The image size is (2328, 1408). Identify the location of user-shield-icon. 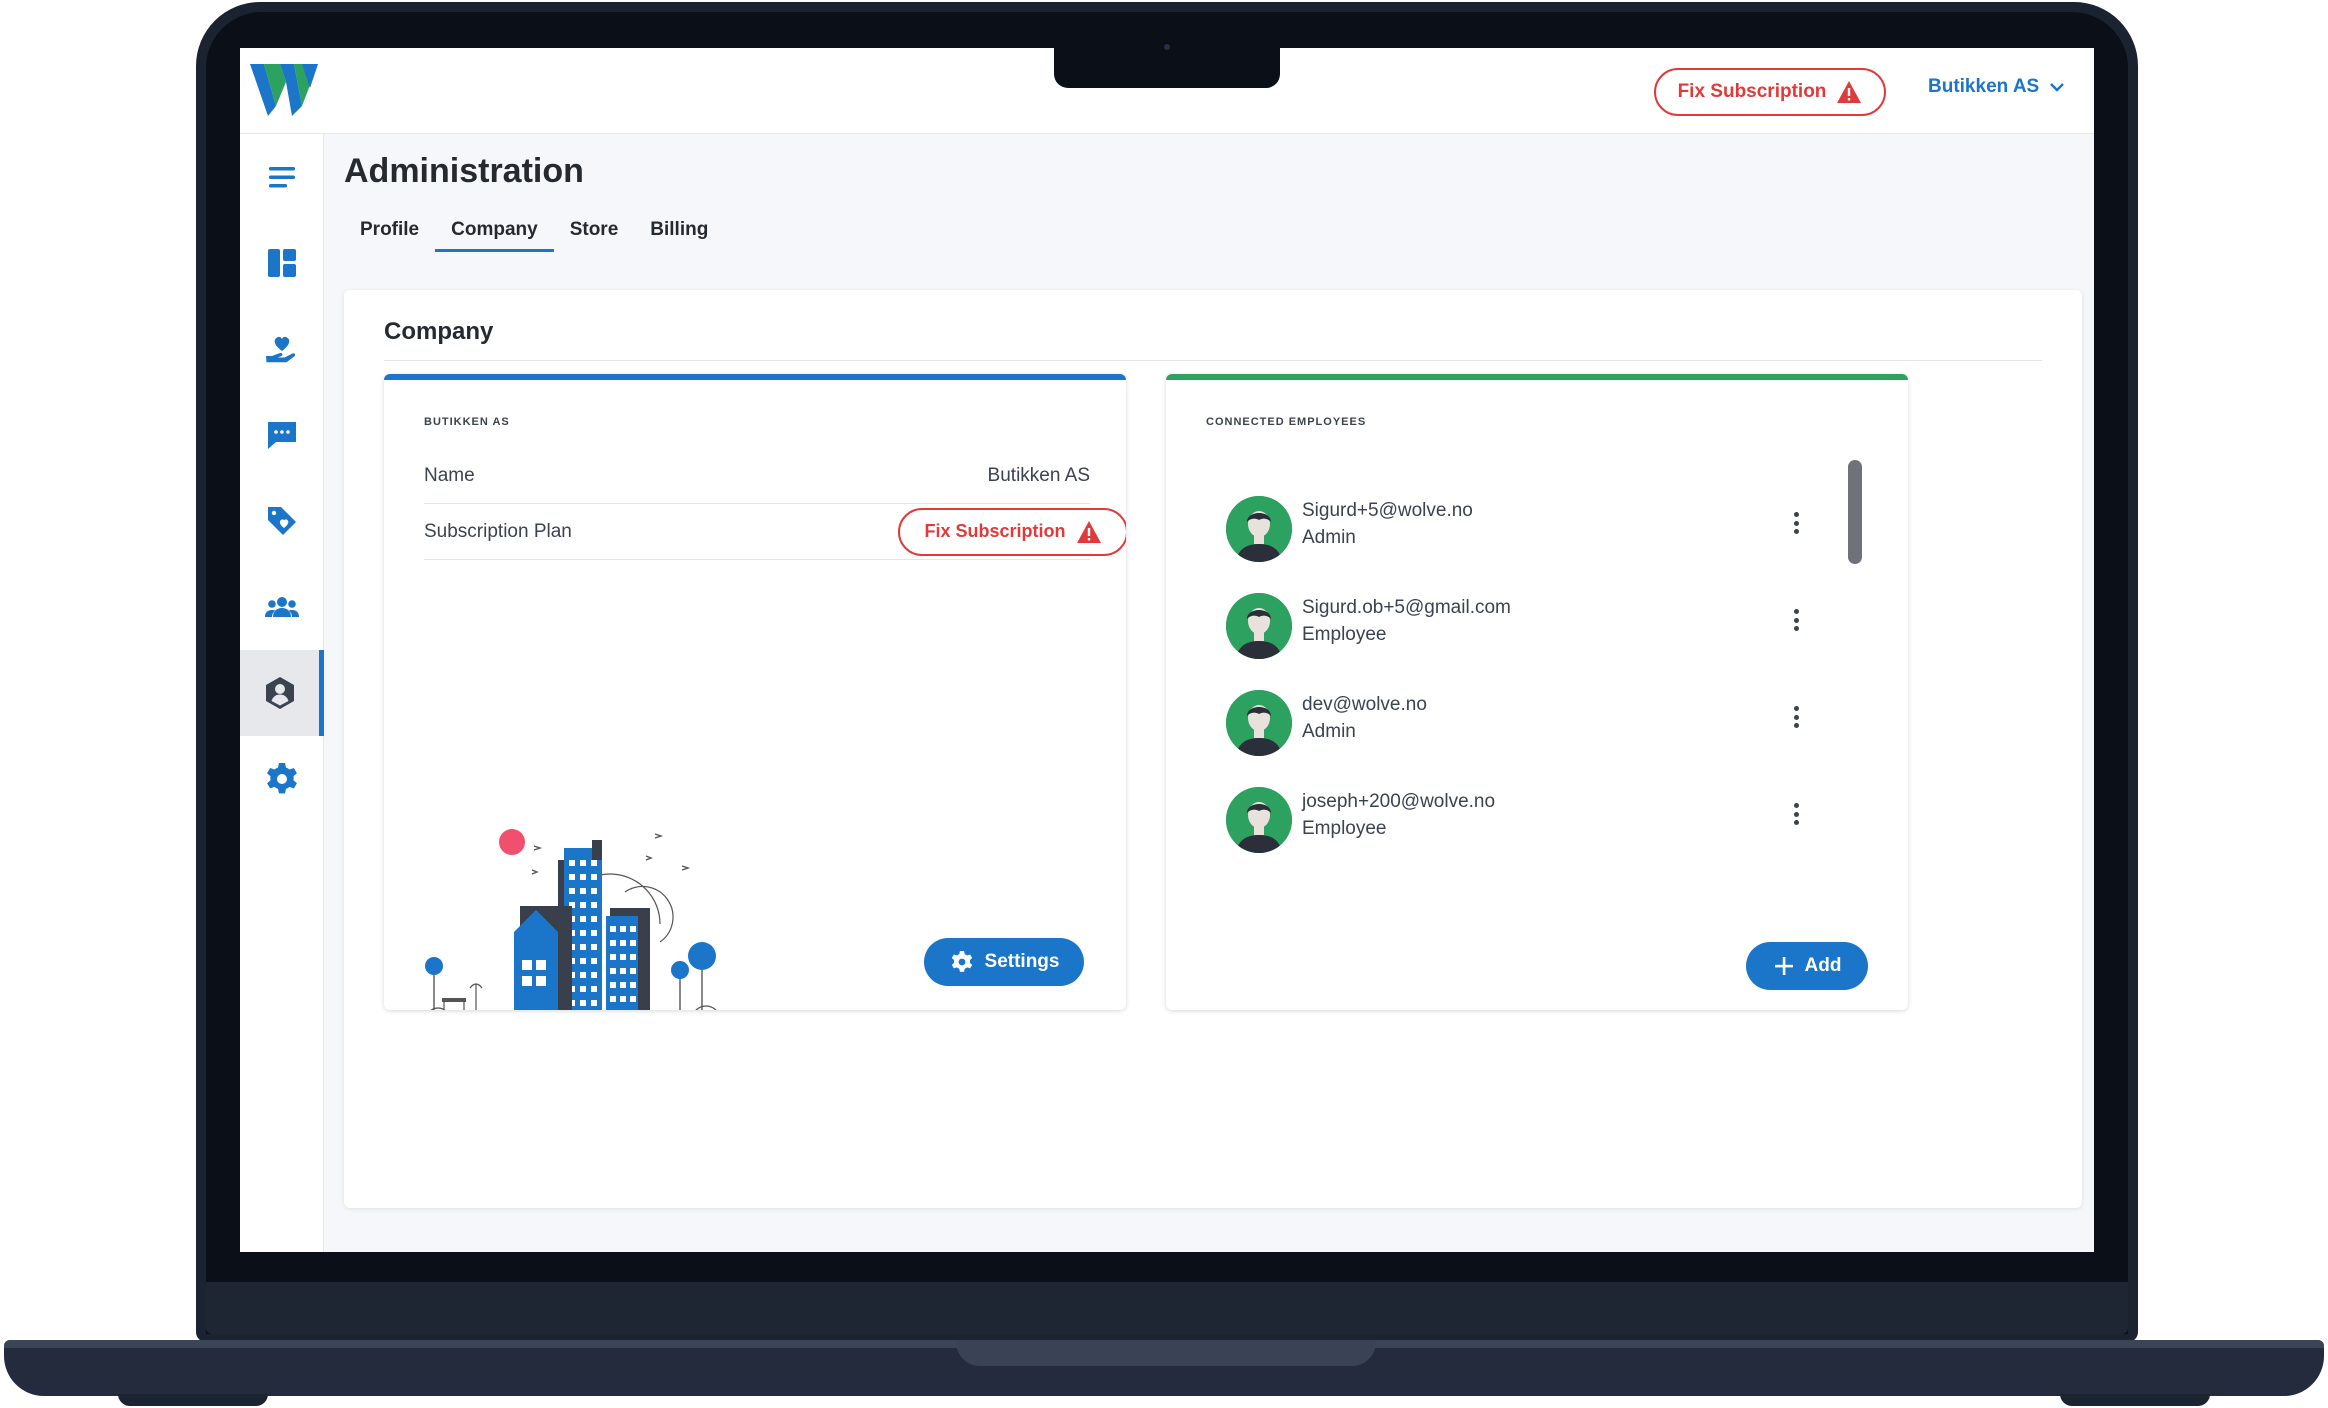
(279, 693).